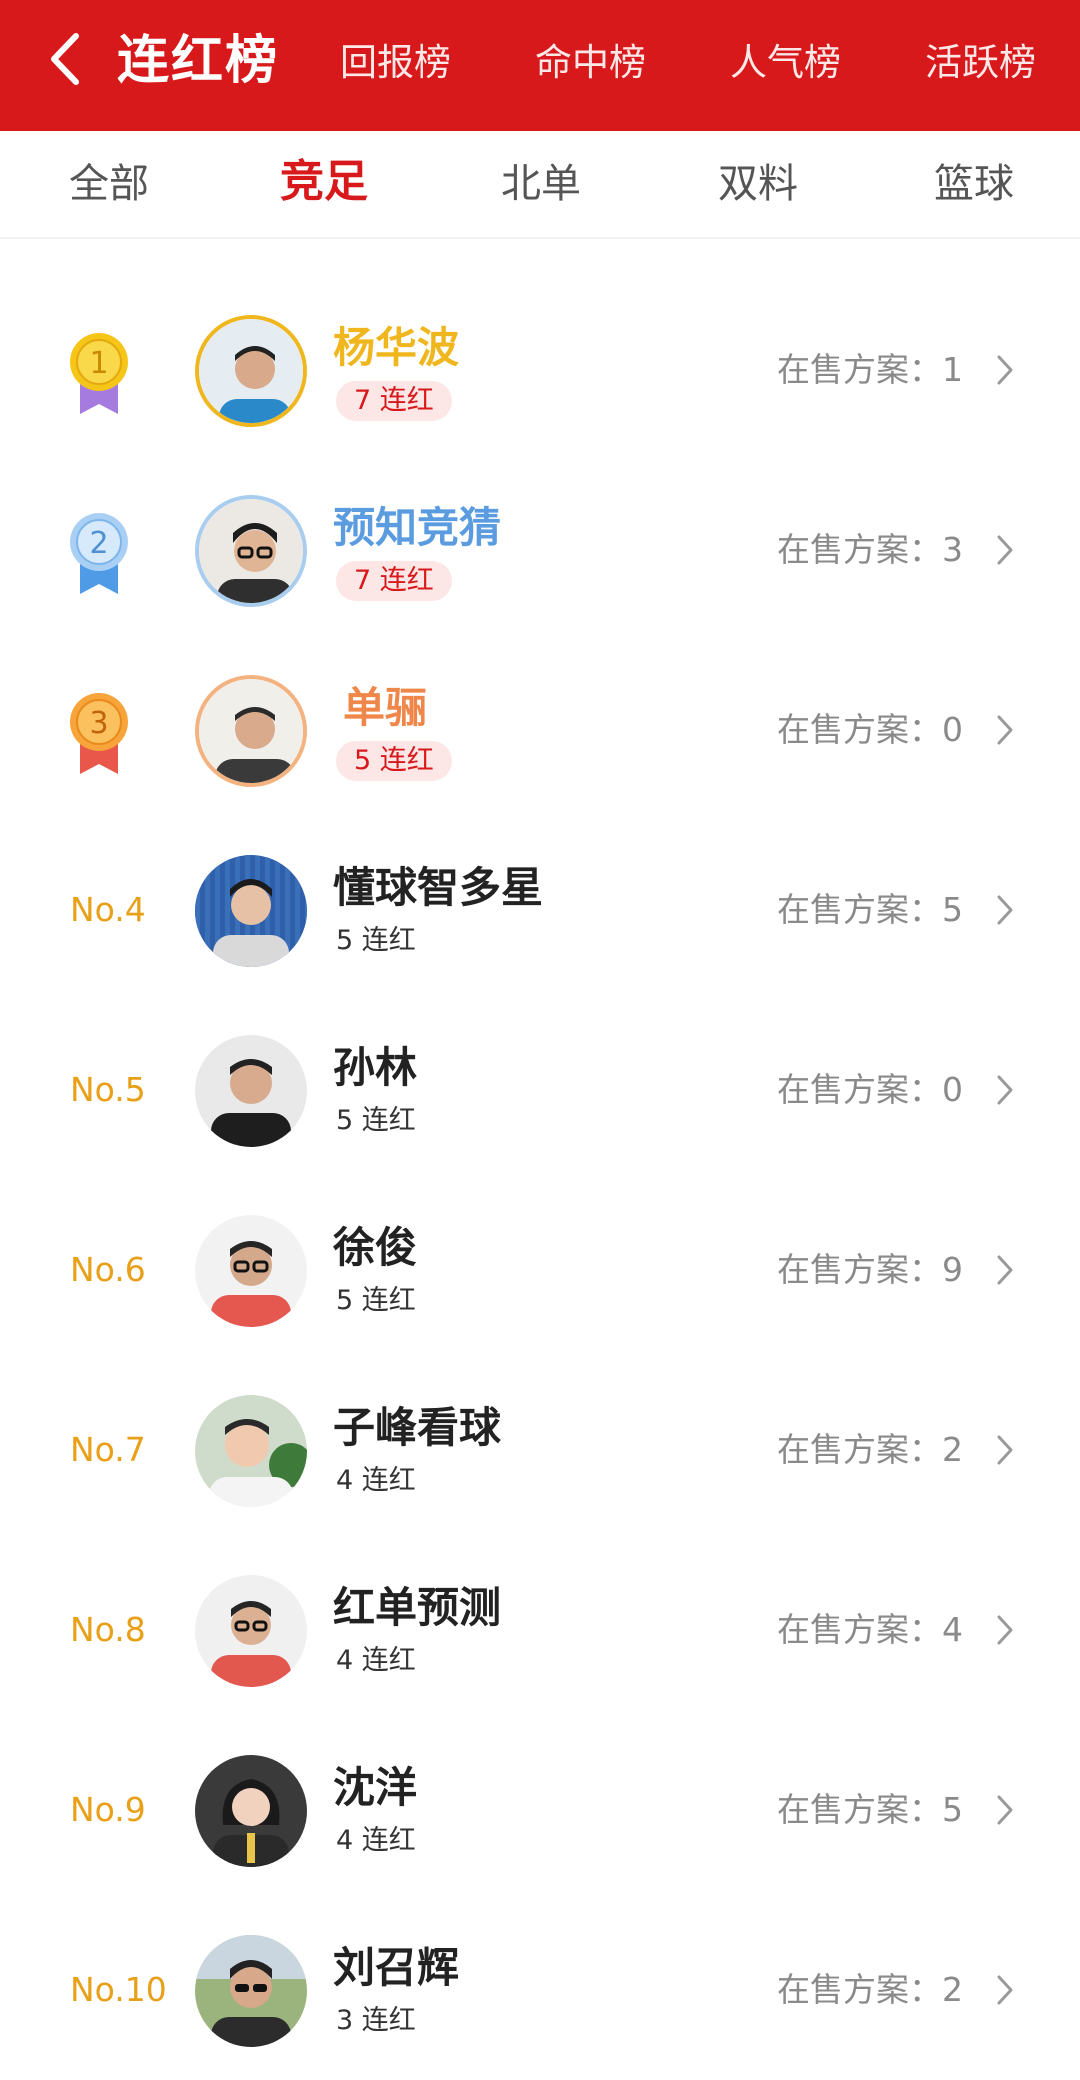 This screenshot has height=2080, width=1080. I want to click on expert-name: 预知竞猜, so click(417, 528).